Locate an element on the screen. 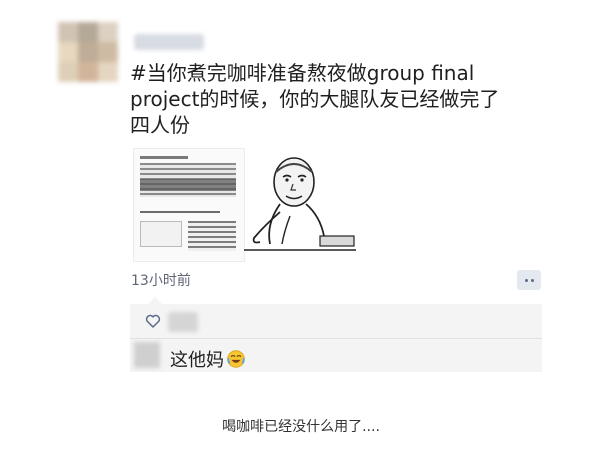  commenter-avatar-blurred is located at coordinates (147, 355).